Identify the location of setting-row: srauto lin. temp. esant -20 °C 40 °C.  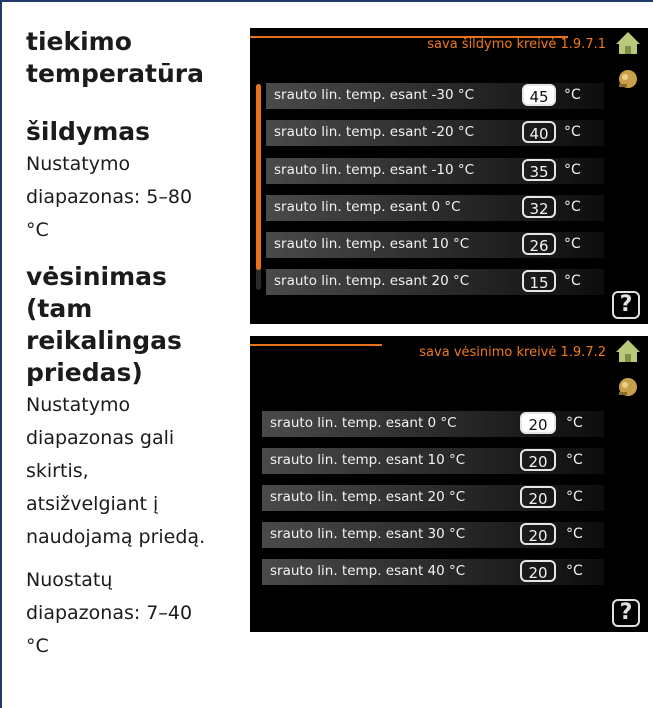
(435, 133).